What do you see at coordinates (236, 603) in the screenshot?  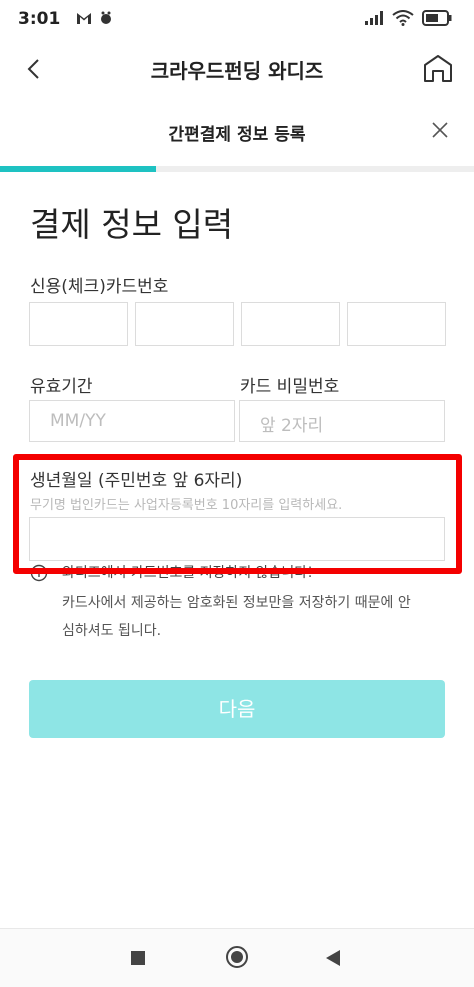 I see `notice-line-2: 카드사에서 제공하는 암호화된 정보만을 저장하기 때문에 안` at bounding box center [236, 603].